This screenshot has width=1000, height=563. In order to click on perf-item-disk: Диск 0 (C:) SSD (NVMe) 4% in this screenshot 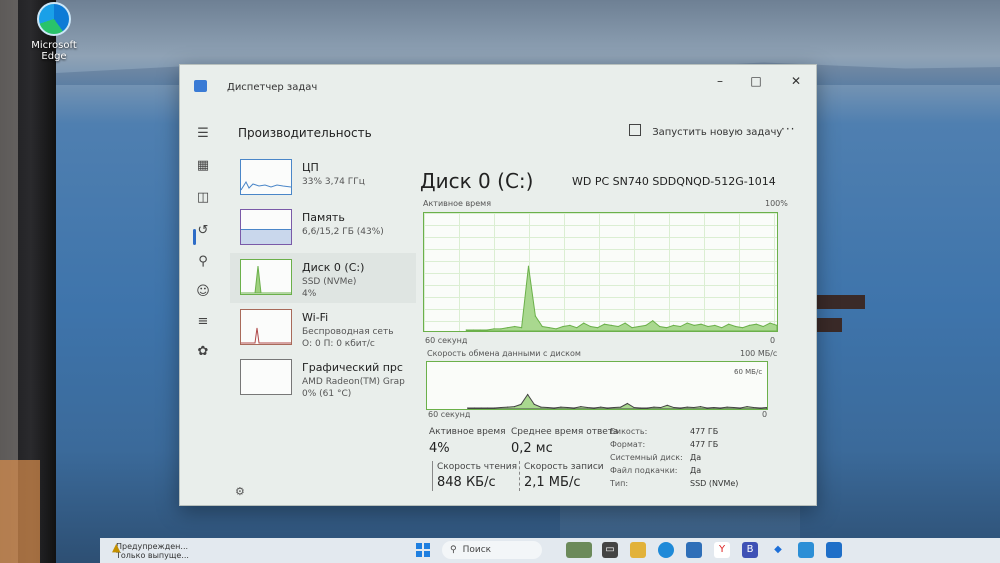, I will do `click(323, 278)`.